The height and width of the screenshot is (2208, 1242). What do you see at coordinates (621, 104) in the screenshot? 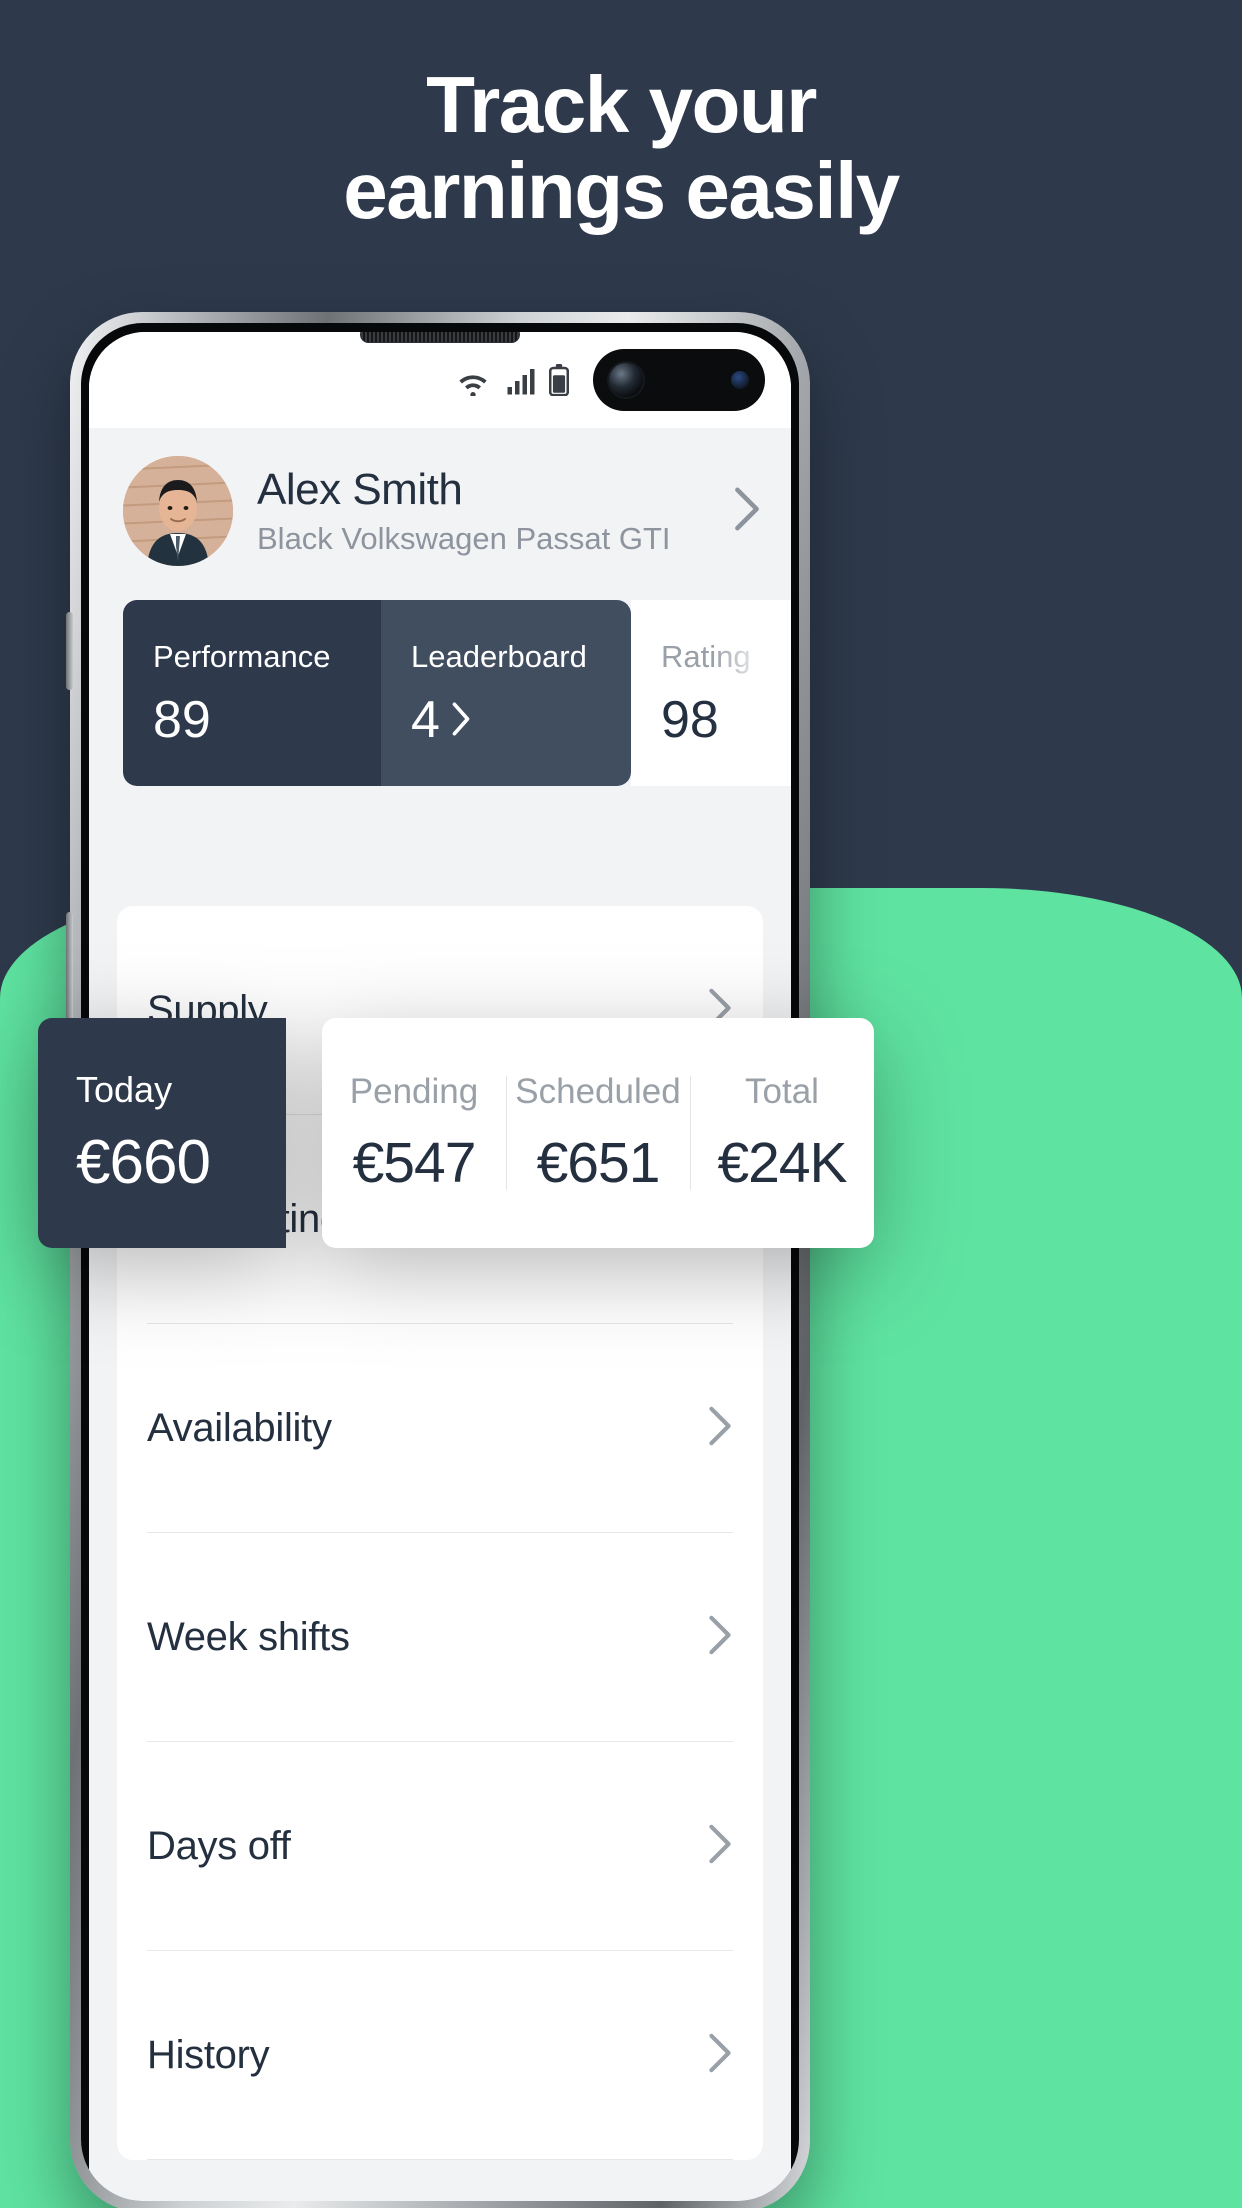
I see `headline-line-1: Track your` at bounding box center [621, 104].